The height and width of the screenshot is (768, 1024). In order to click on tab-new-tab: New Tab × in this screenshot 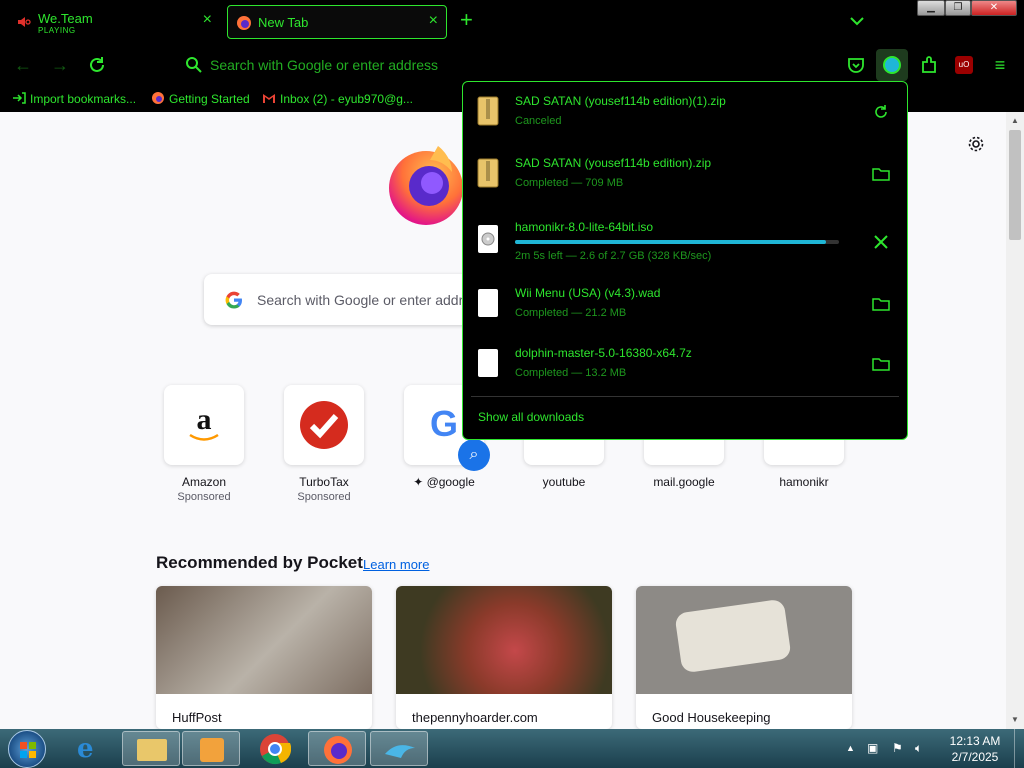, I will do `click(337, 22)`.